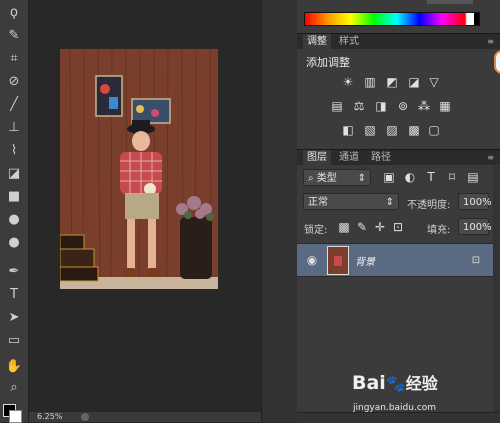  I want to click on lock-transparent-icon: ▩, so click(344, 227).